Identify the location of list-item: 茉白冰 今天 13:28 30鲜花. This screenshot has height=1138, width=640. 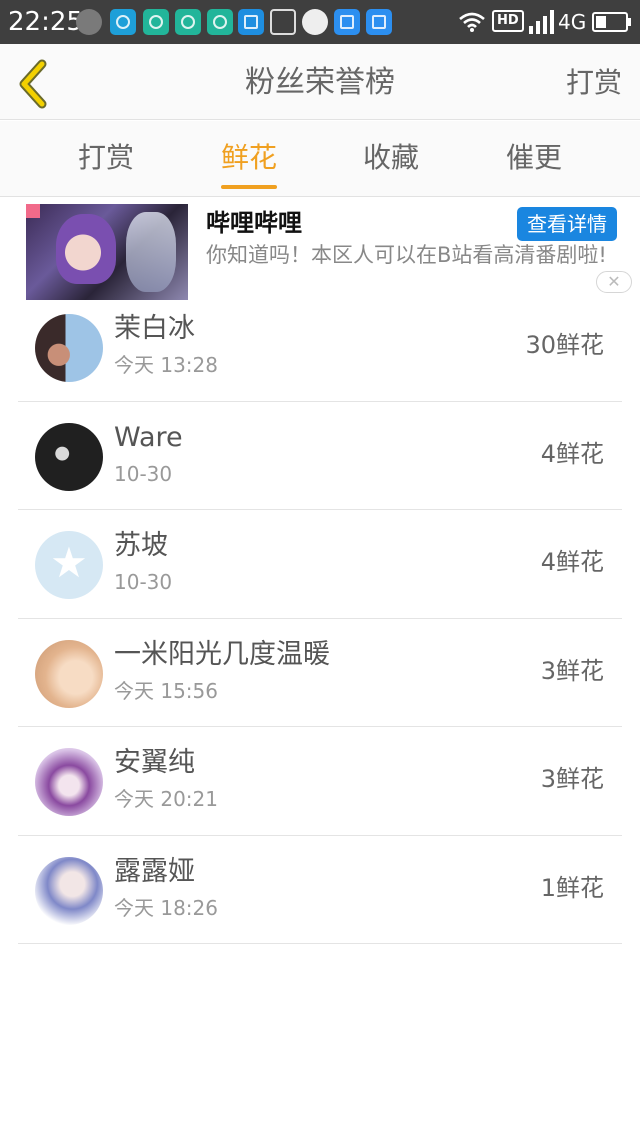
(320, 347).